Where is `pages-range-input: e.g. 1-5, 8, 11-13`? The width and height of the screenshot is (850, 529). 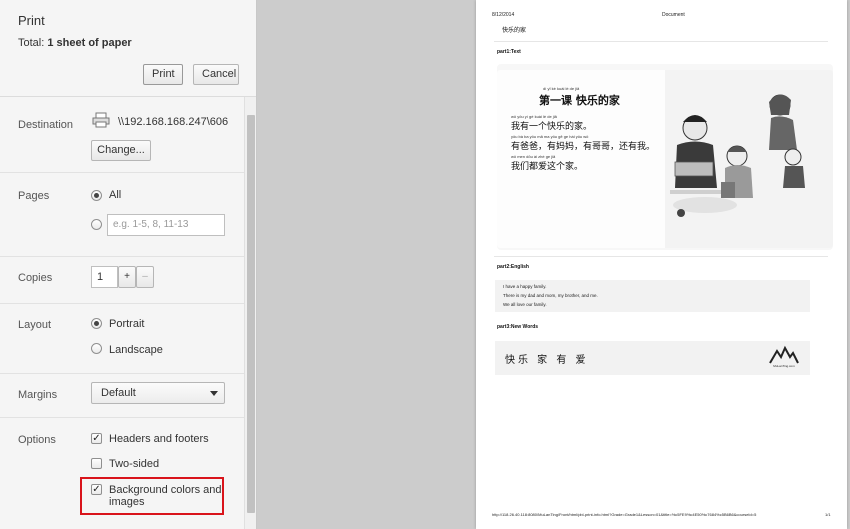 pages-range-input: e.g. 1-5, 8, 11-13 is located at coordinates (166, 225).